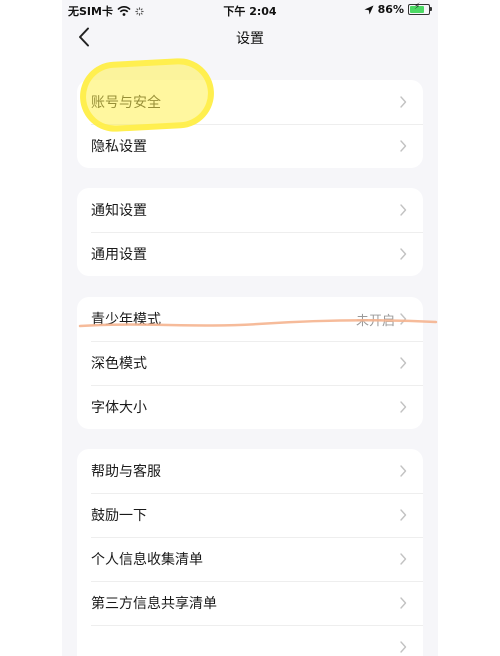  Describe the element at coordinates (126, 320) in the screenshot. I see `settings-item-label: 青少年模式` at that location.